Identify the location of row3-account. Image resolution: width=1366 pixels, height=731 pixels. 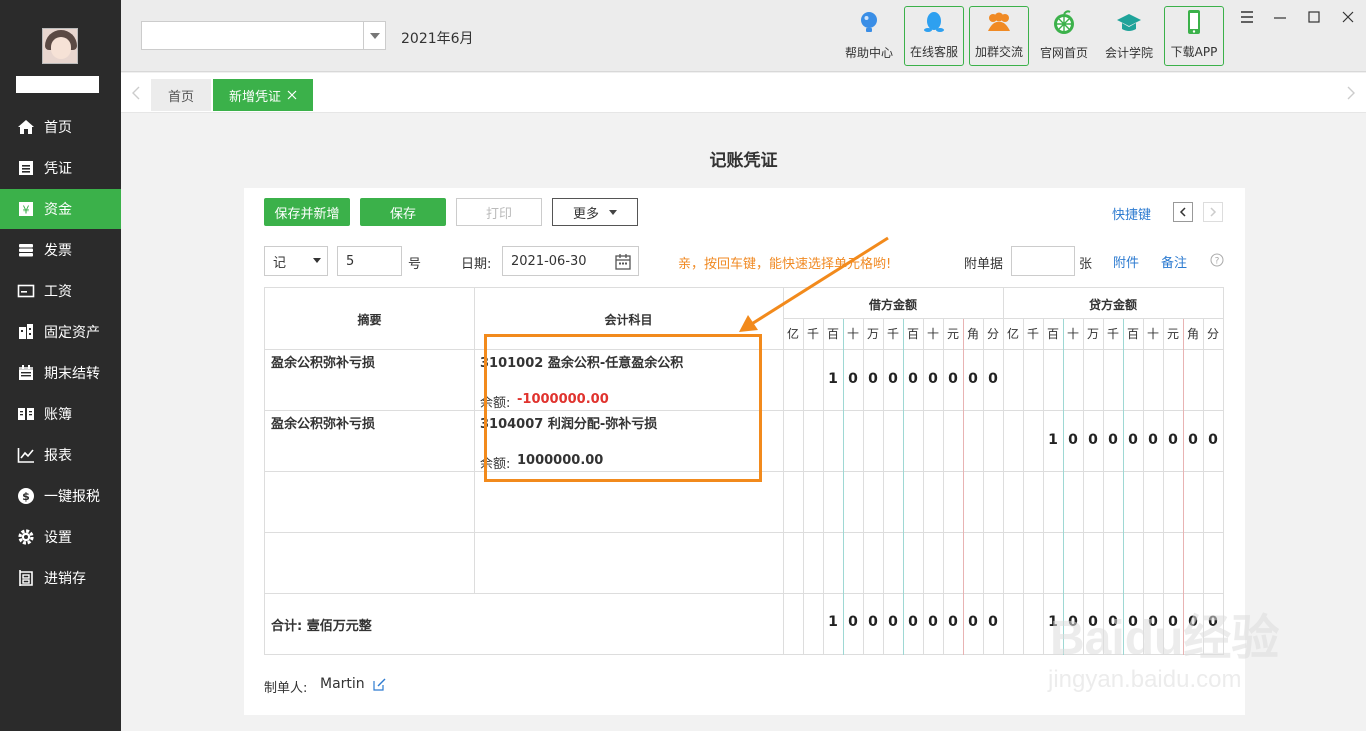
(629, 502).